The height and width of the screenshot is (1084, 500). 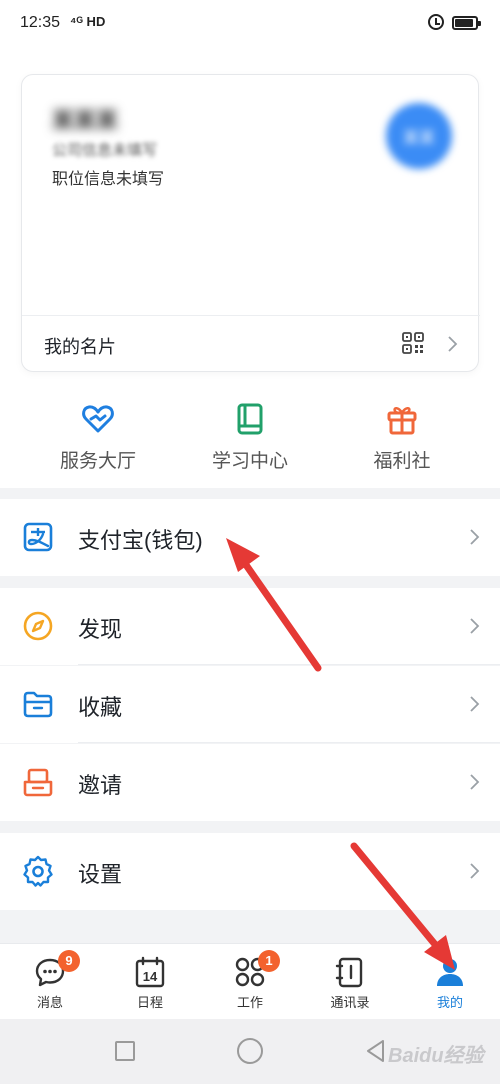 I want to click on bottom-tab-bar: 9 消息 14 日程 1 工作 通讯录 我的, so click(x=250, y=981).